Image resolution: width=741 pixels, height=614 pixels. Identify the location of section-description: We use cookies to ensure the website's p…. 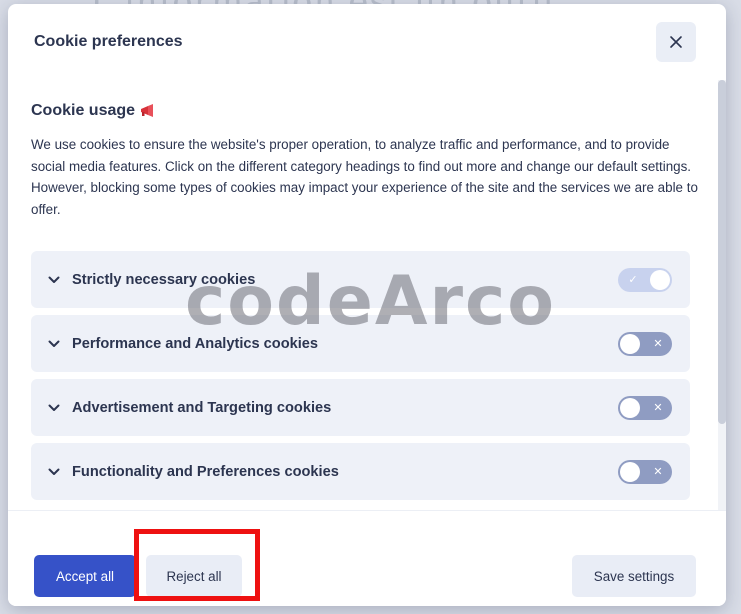
(364, 177).